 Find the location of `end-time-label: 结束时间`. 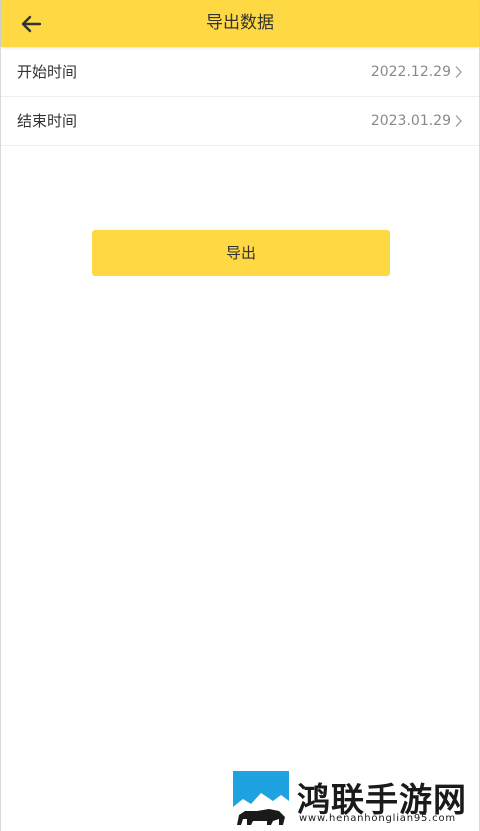

end-time-label: 结束时间 is located at coordinates (47, 121).